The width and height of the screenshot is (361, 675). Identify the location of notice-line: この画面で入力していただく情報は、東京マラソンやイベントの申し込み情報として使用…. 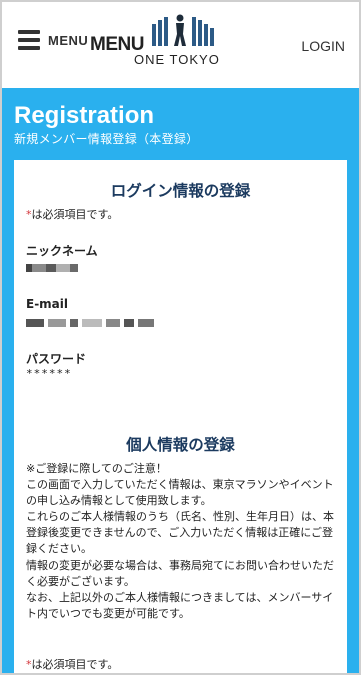
(180, 493).